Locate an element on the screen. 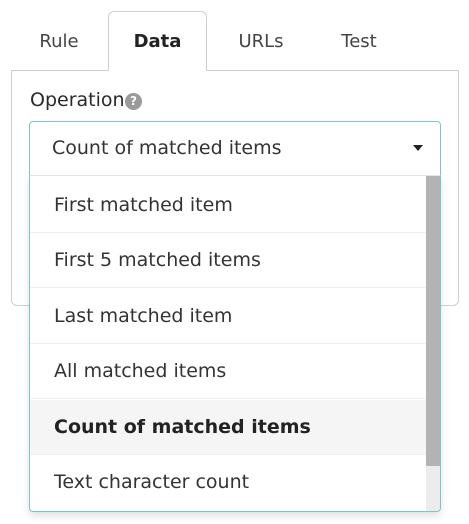 The height and width of the screenshot is (524, 469). operation-select: Count of matched items is located at coordinates (235, 148).